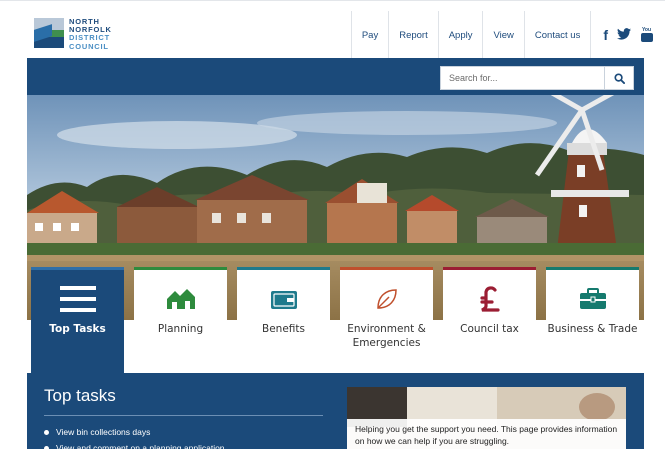  I want to click on top-nav: Pay Report Apply View Contact us f You, so click(507, 35).